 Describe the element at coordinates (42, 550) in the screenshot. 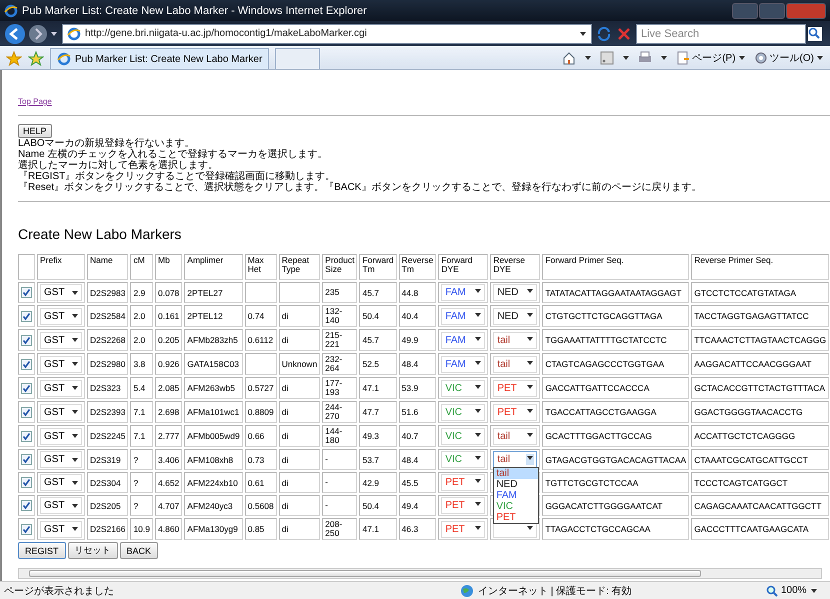

I see `form-button: REGIST` at that location.